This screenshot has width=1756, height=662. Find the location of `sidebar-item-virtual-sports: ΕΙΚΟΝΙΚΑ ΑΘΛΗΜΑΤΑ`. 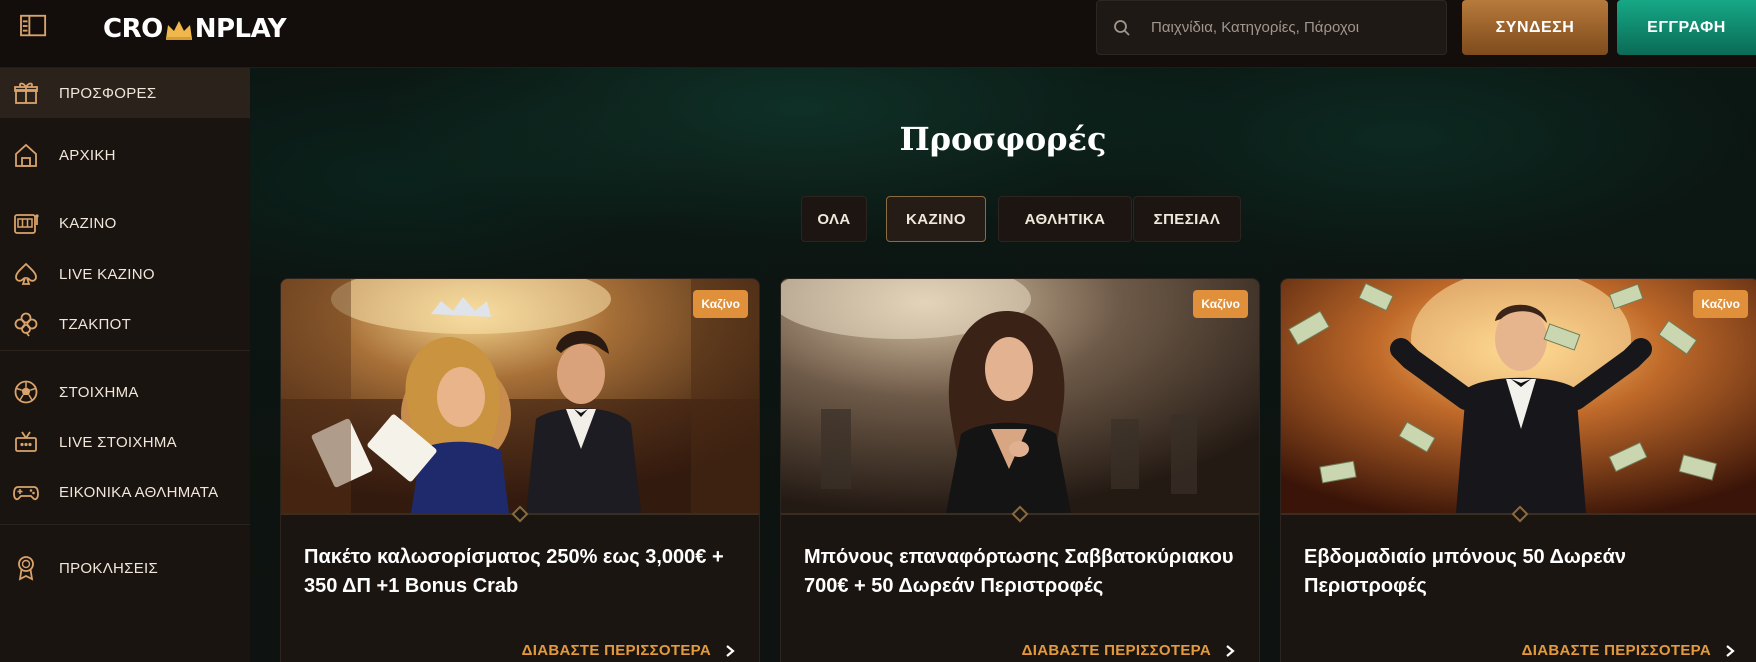

sidebar-item-virtual-sports: ΕΙΚΟΝΙΚΑ ΑΘΛΗΜΑΤΑ is located at coordinates (125, 492).